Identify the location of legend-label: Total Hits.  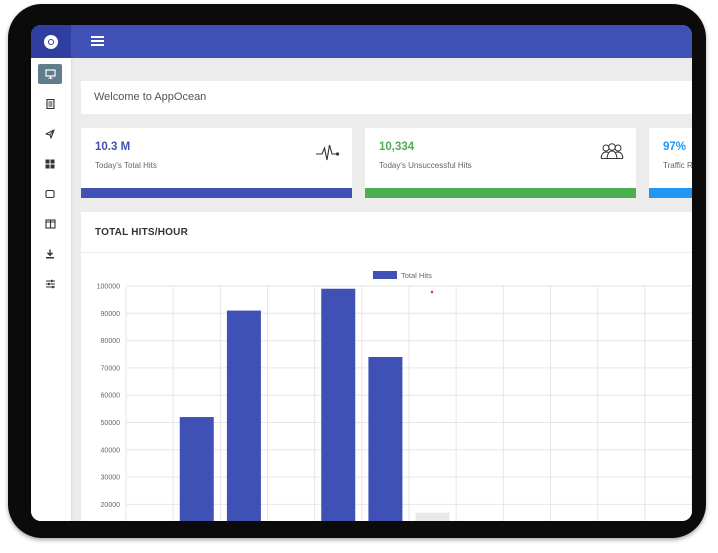
(416, 275).